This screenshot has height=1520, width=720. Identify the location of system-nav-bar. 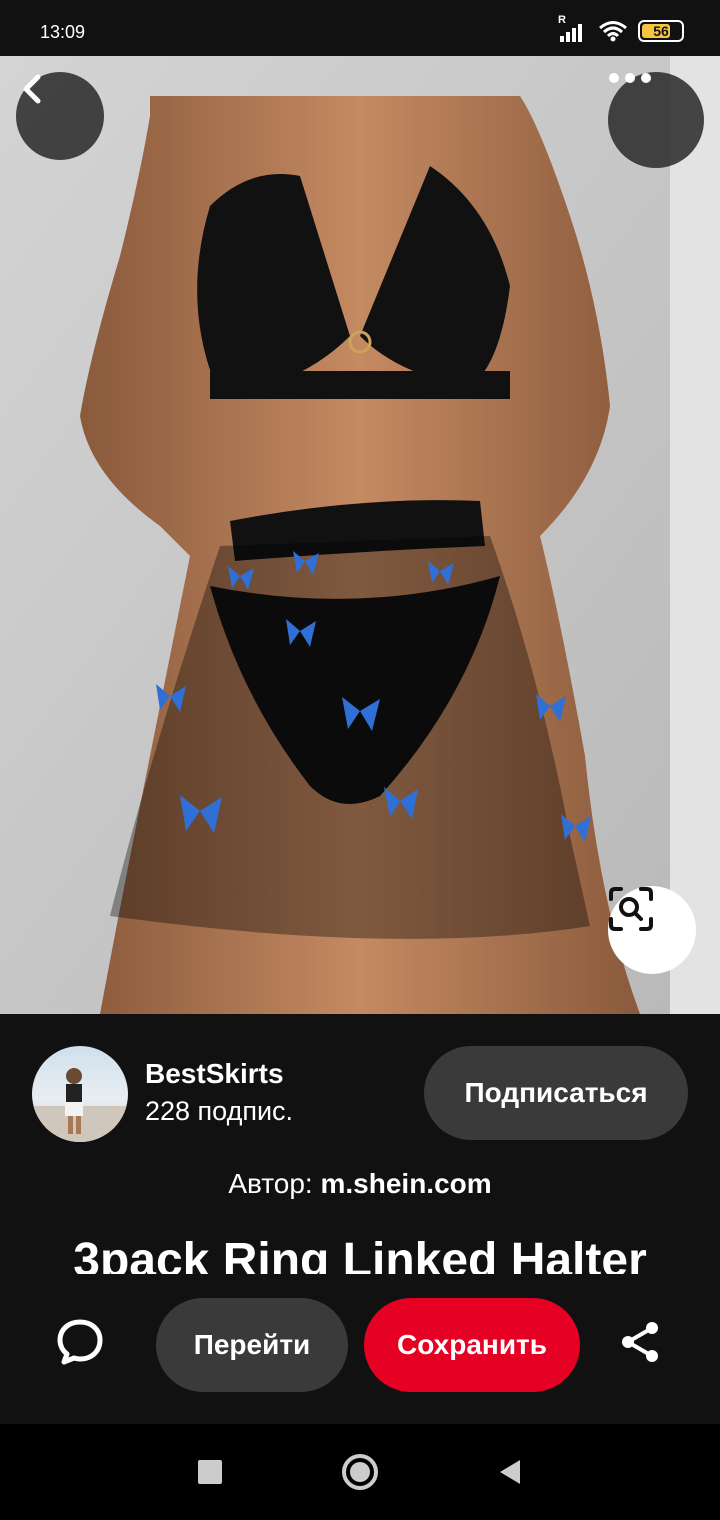
(360, 1472).